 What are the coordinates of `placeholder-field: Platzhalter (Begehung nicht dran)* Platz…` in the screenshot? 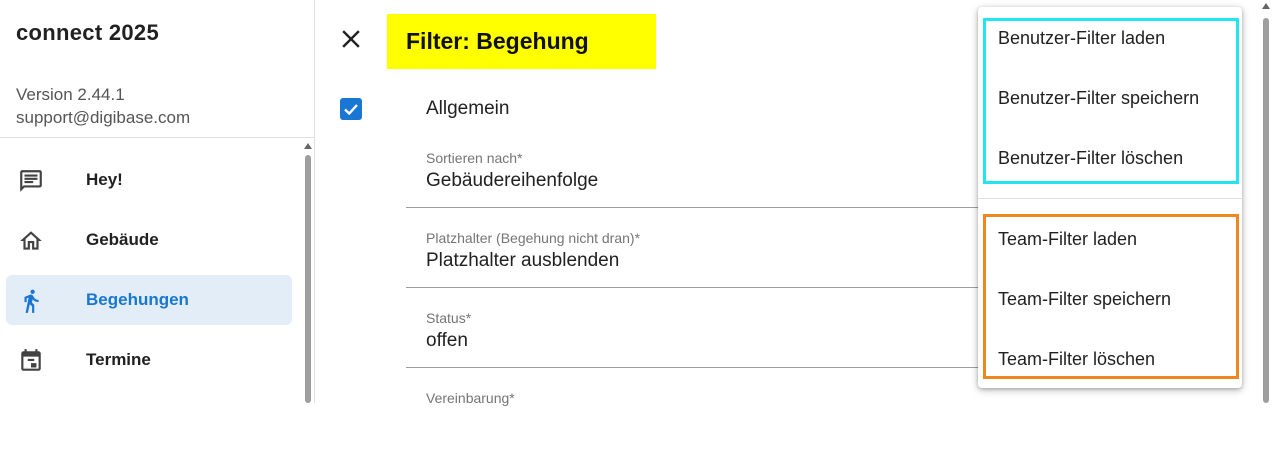 It's located at (696, 268).